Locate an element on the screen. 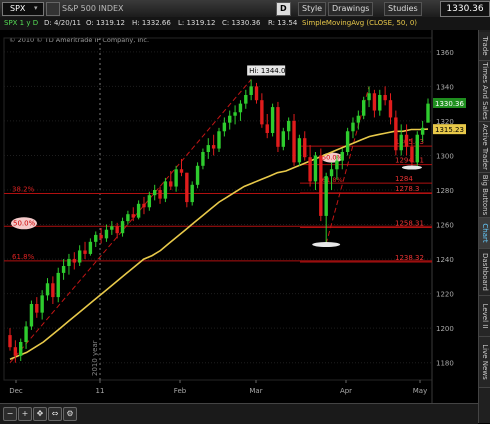 The height and width of the screenshot is (424, 490). side-tab-big-buttons: Big Buttons is located at coordinates (484, 195).